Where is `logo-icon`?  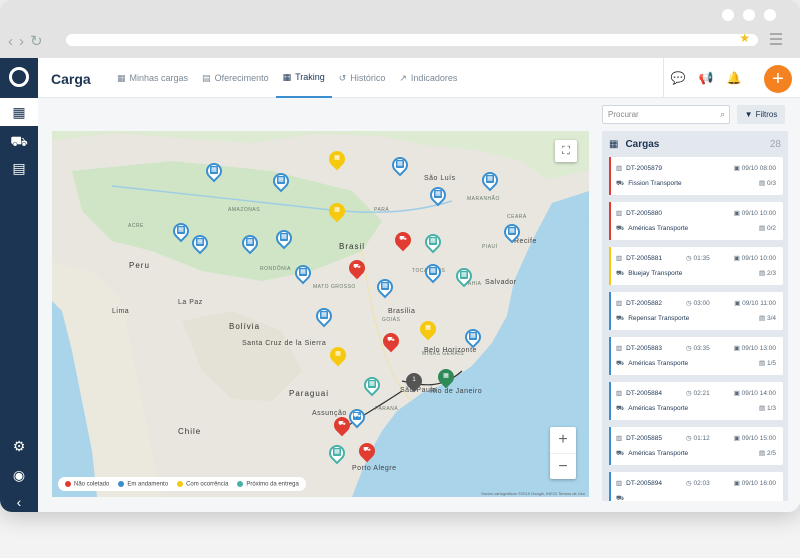
logo-icon is located at coordinates (19, 77).